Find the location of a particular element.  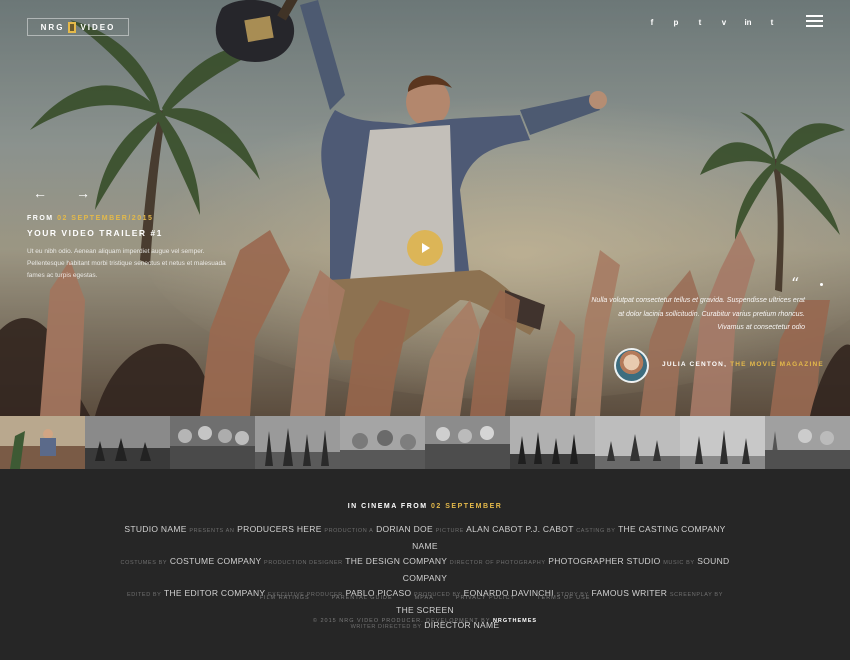

arrow-right-icon: → is located at coordinates (83, 193).